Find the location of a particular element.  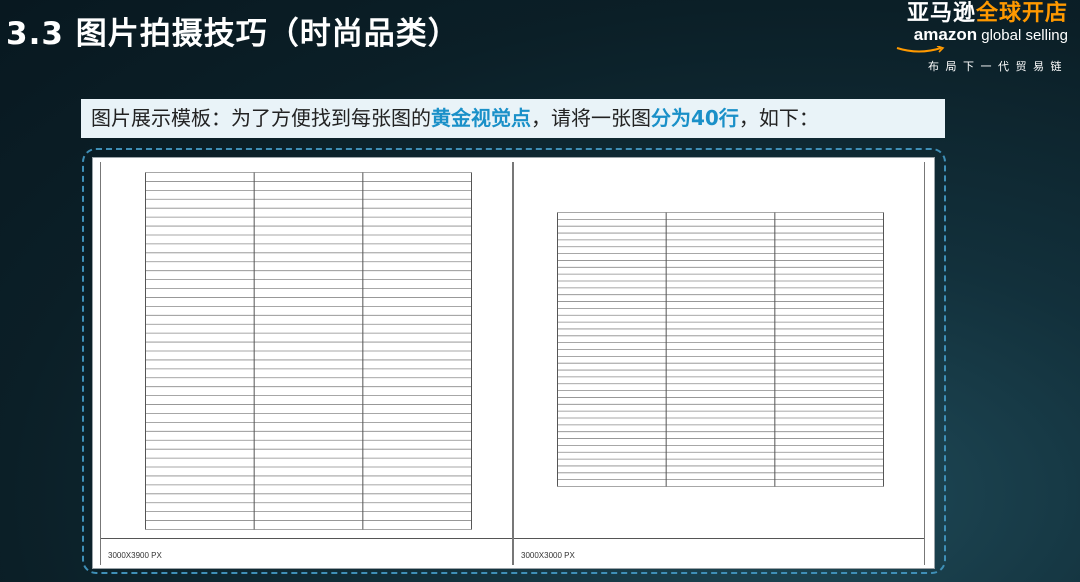

grid-template-3000x3000 is located at coordinates (720, 349).